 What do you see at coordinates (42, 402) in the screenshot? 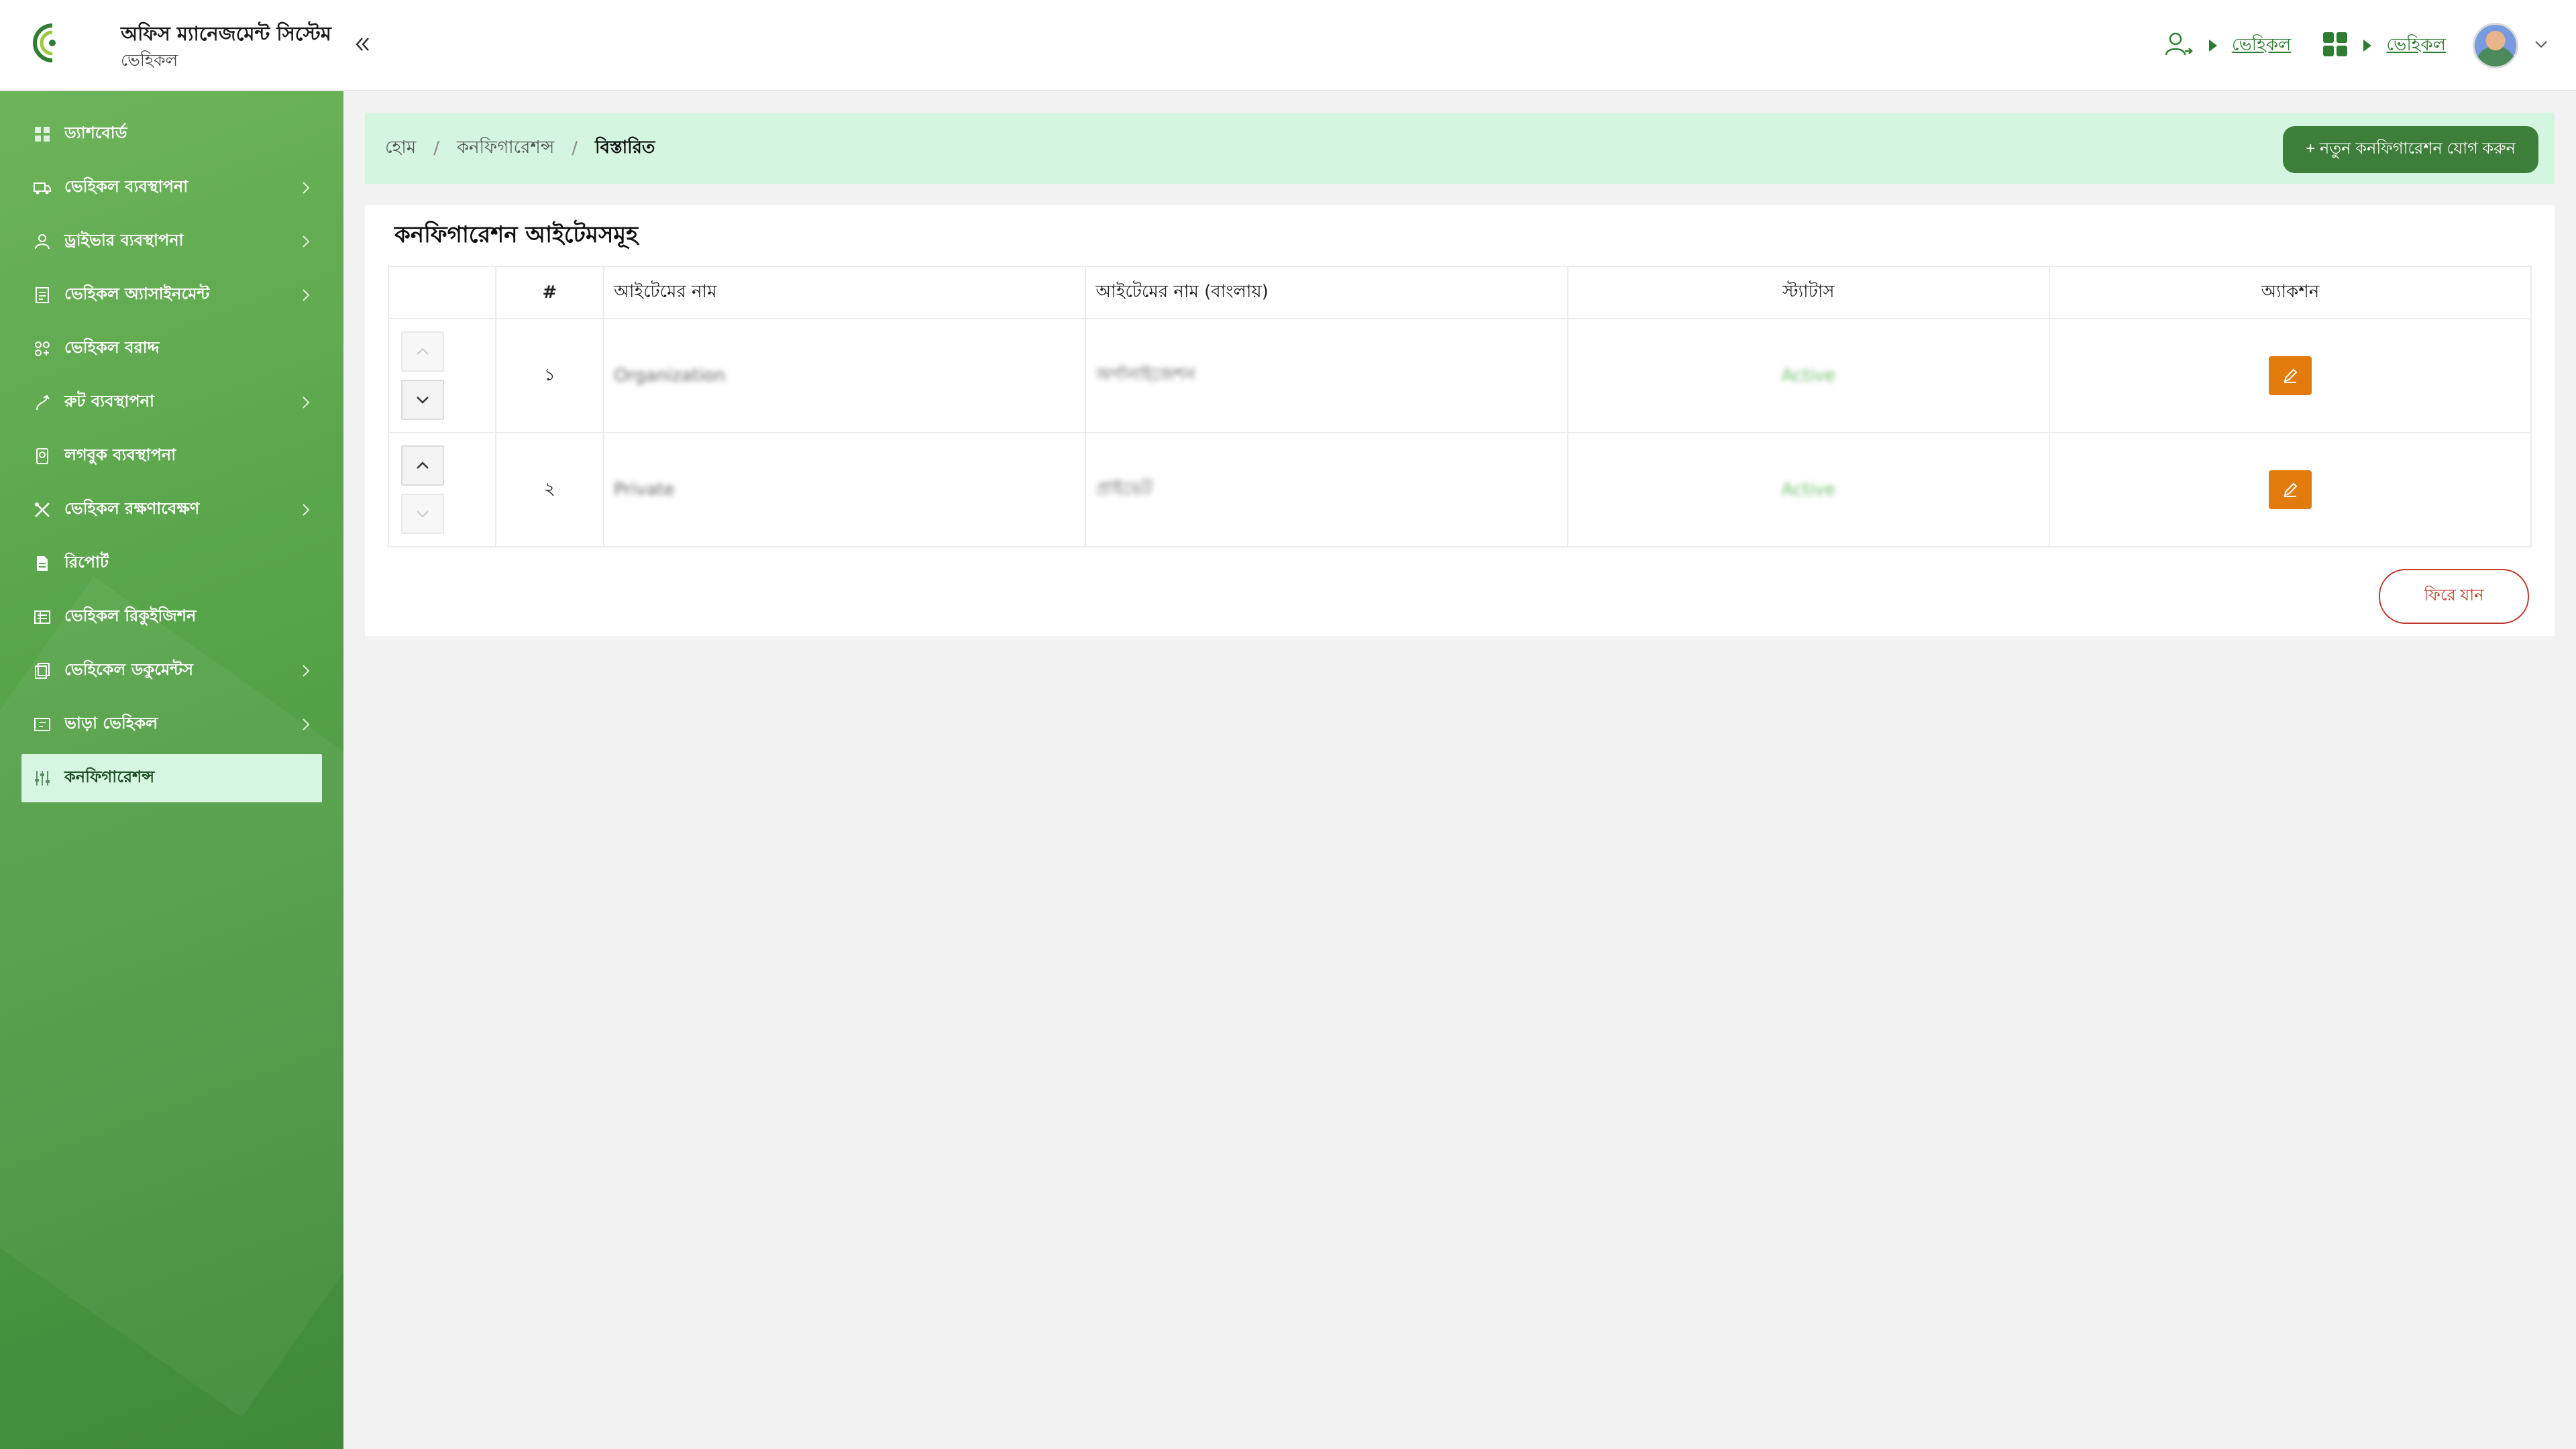
I see `route-icon` at bounding box center [42, 402].